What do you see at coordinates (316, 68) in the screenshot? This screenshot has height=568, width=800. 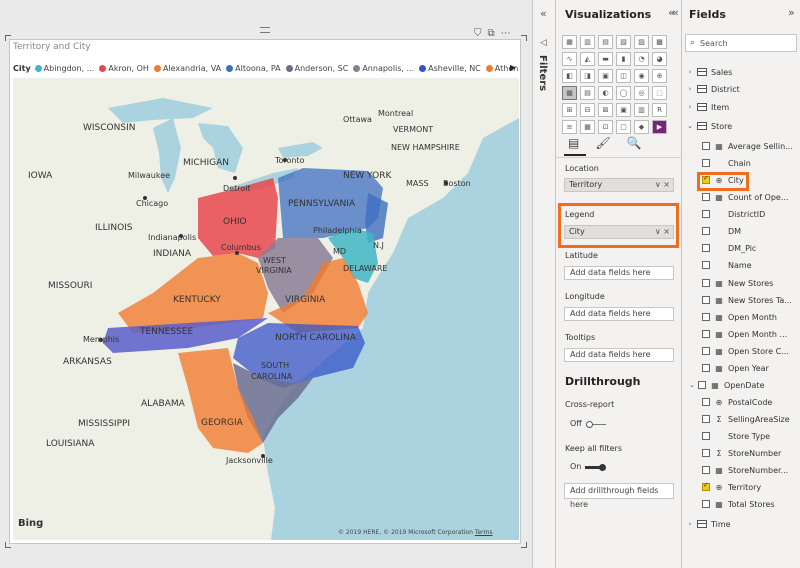 I see `legend-item: Anderson, SC` at bounding box center [316, 68].